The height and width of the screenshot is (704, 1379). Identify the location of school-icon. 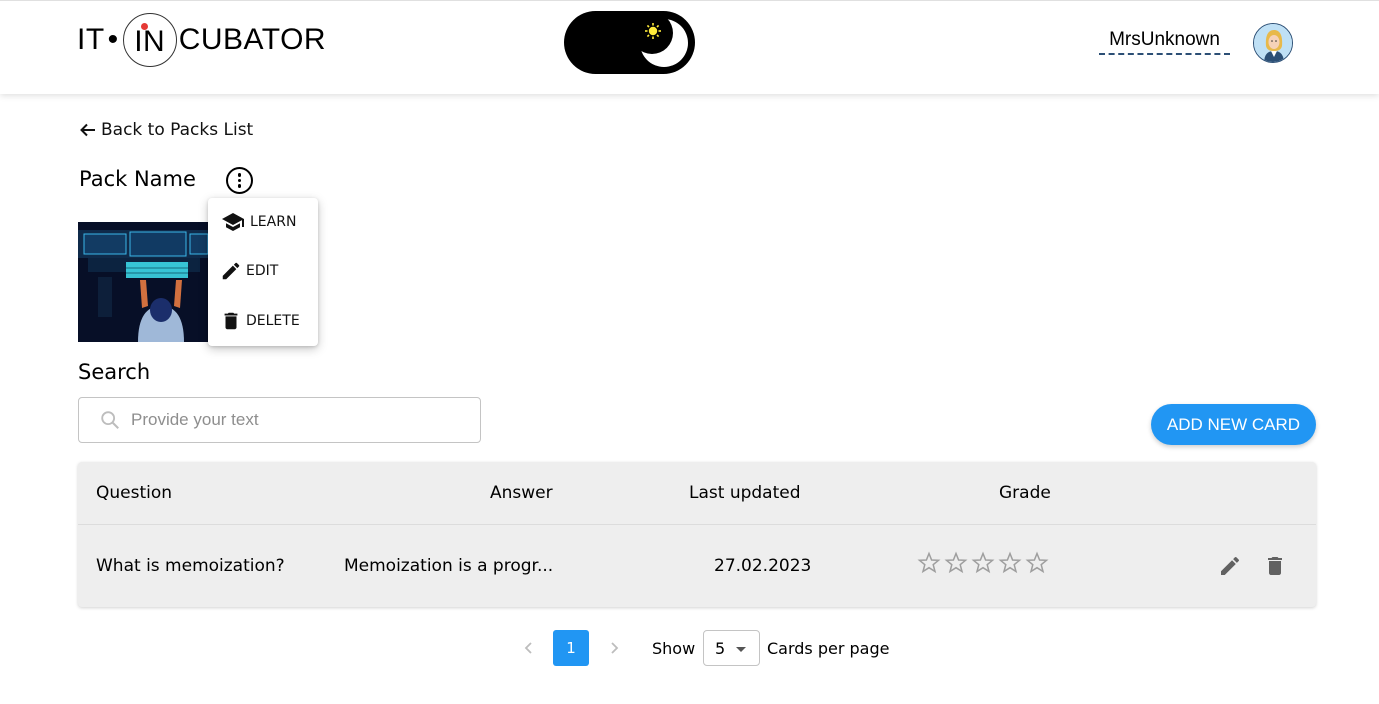
(233, 222).